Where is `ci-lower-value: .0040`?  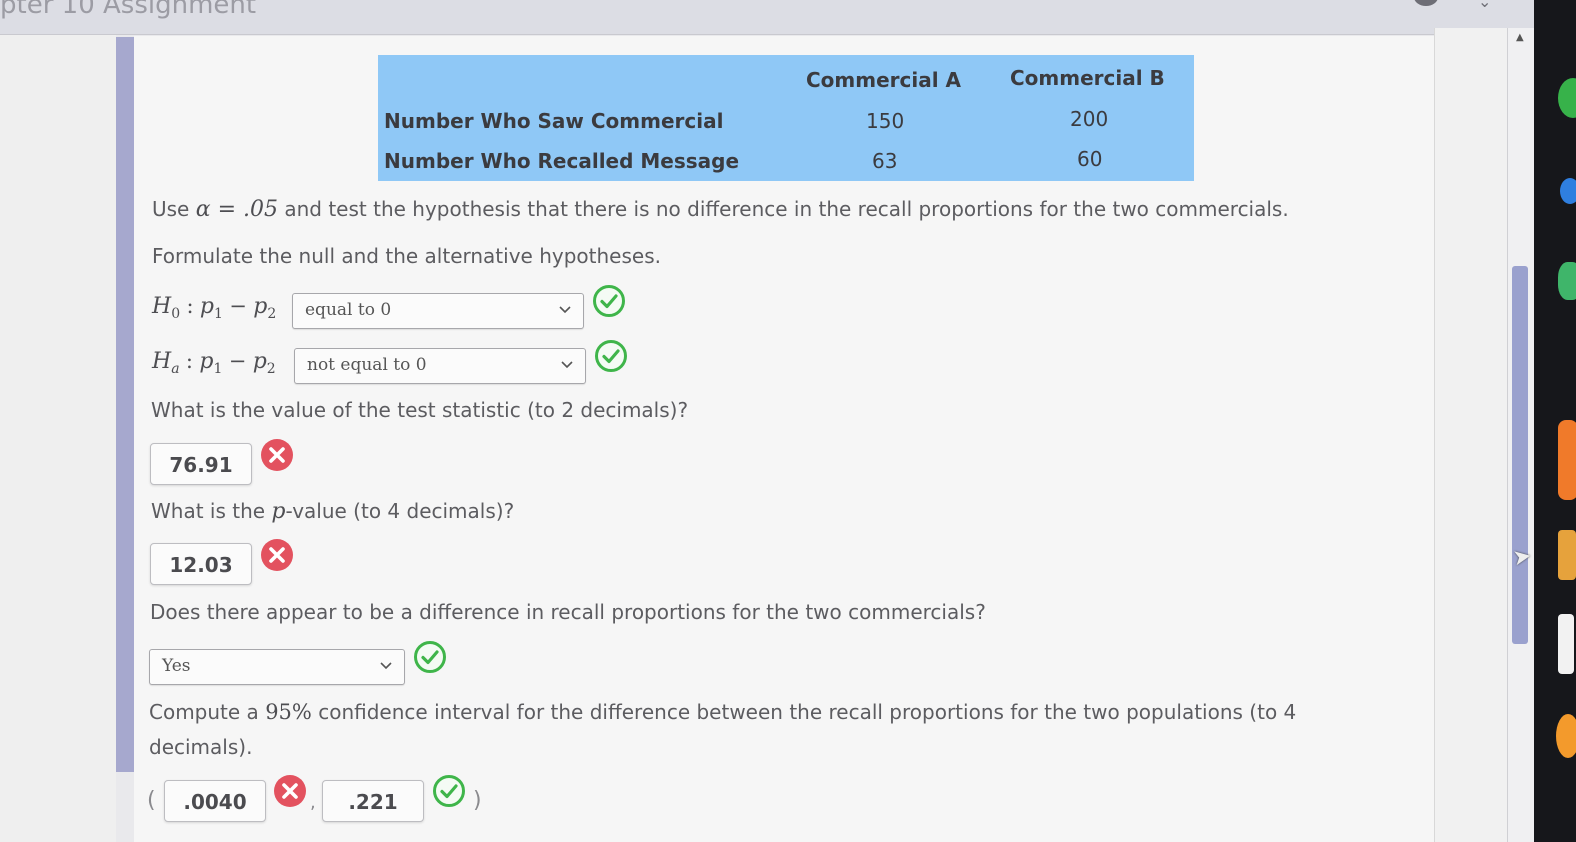
ci-lower-value: .0040 is located at coordinates (215, 802).